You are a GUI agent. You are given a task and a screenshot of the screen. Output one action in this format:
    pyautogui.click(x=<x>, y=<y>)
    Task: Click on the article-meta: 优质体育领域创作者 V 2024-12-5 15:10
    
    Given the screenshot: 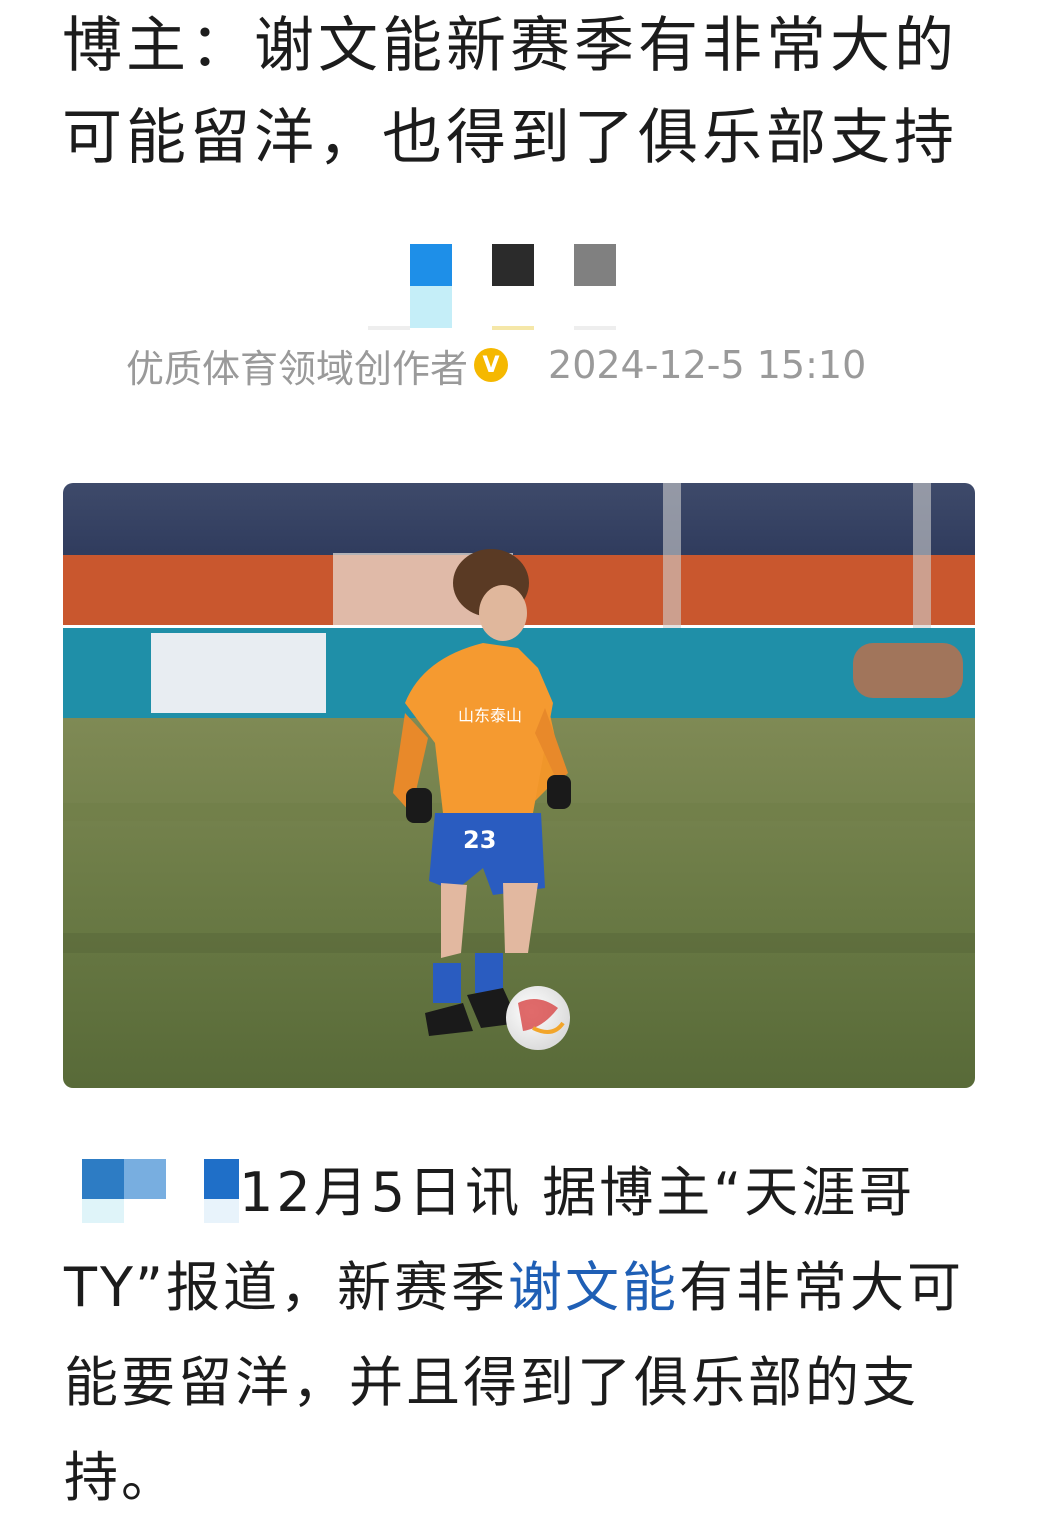 What is the action you would take?
    pyautogui.click(x=496, y=365)
    